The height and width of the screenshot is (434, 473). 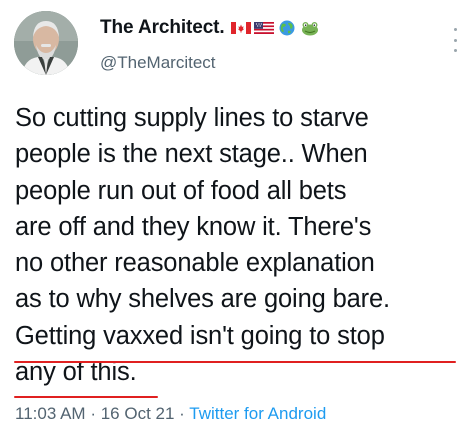 I want to click on tweet-date: 16 Oct 21, so click(x=138, y=413).